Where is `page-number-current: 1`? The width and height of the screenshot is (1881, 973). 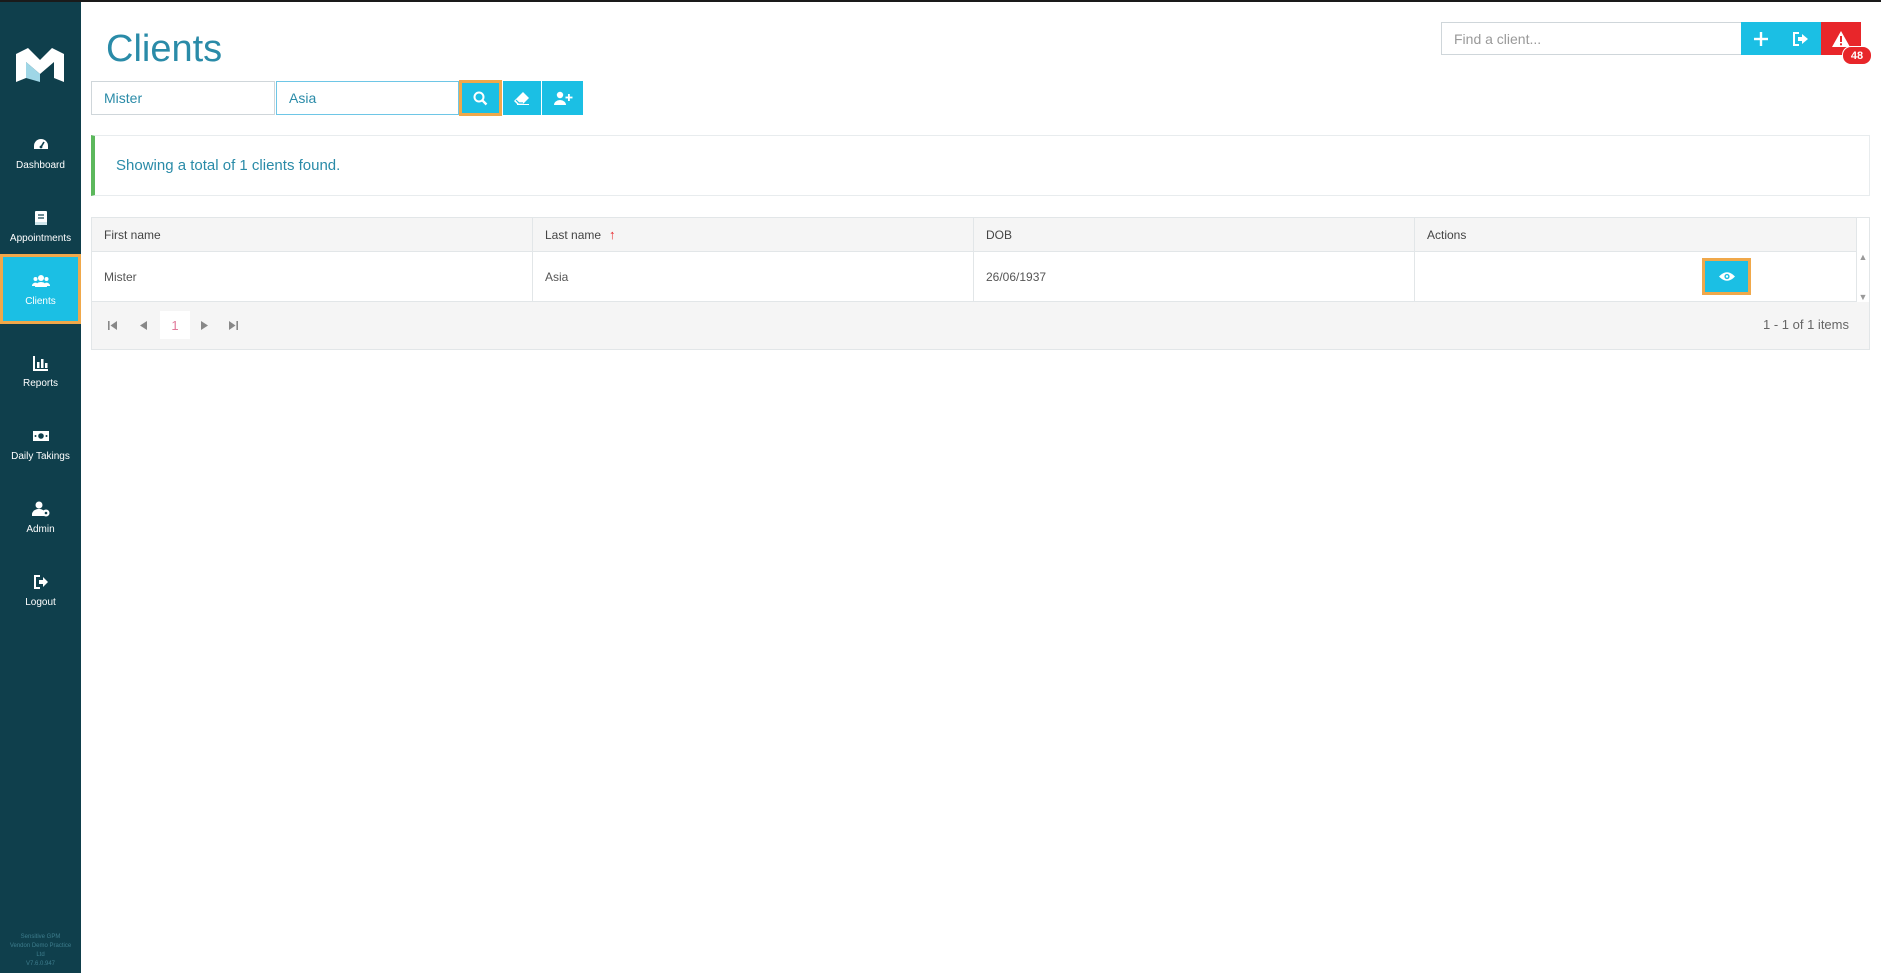
page-number-current: 1 is located at coordinates (175, 325).